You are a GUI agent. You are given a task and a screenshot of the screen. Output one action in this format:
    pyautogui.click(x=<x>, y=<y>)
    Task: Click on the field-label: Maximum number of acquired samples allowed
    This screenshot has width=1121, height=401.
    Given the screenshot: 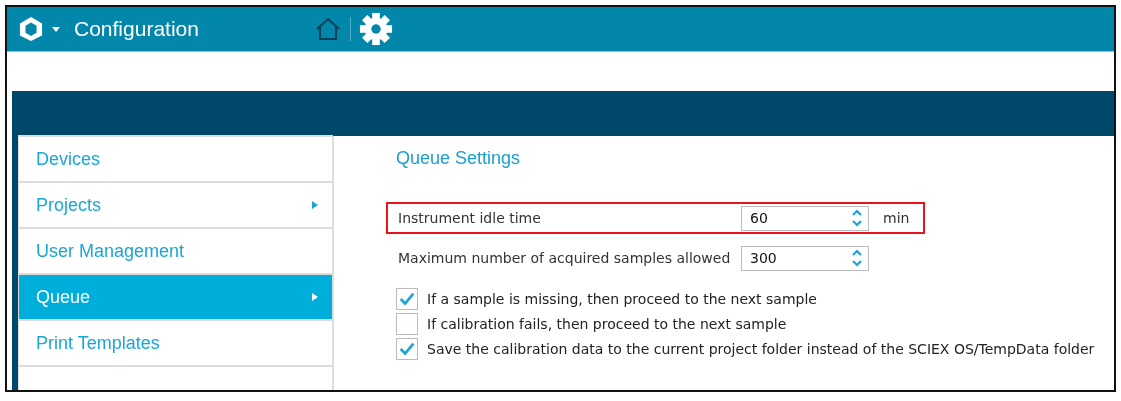 What is the action you would take?
    pyautogui.click(x=565, y=258)
    